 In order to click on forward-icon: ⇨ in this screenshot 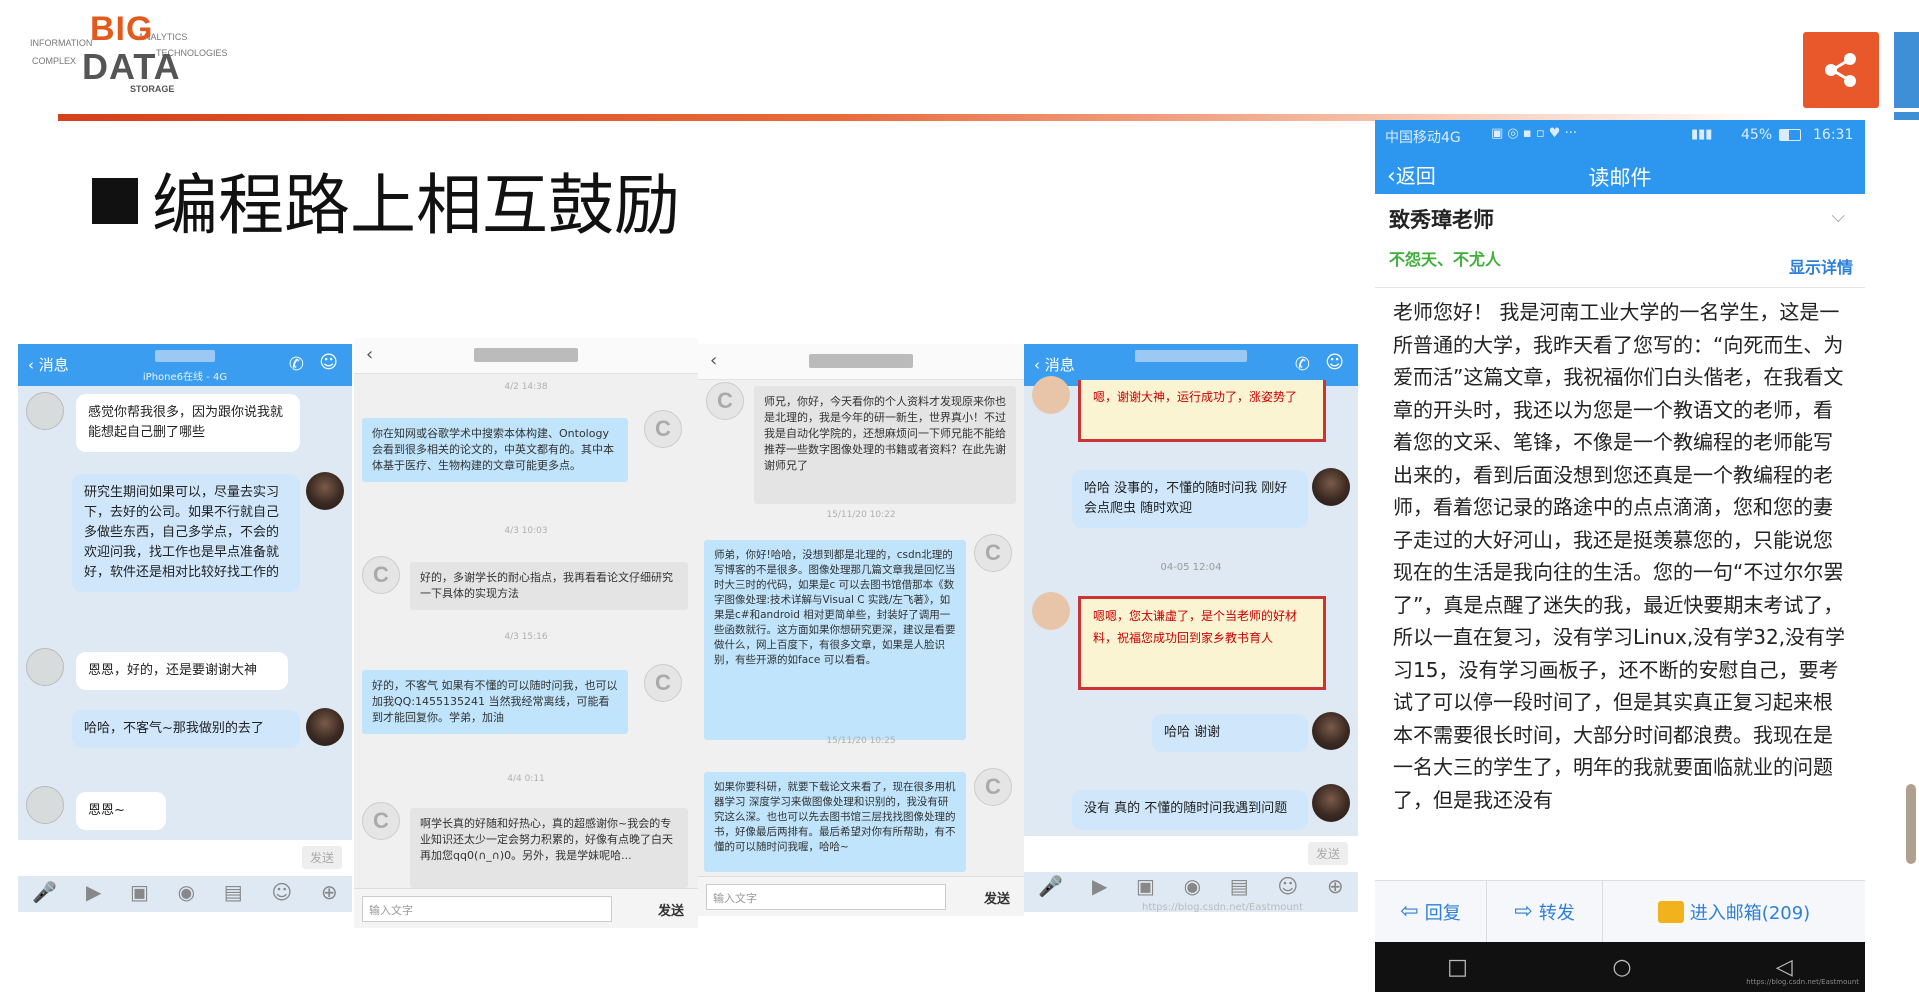, I will do `click(1523, 911)`.